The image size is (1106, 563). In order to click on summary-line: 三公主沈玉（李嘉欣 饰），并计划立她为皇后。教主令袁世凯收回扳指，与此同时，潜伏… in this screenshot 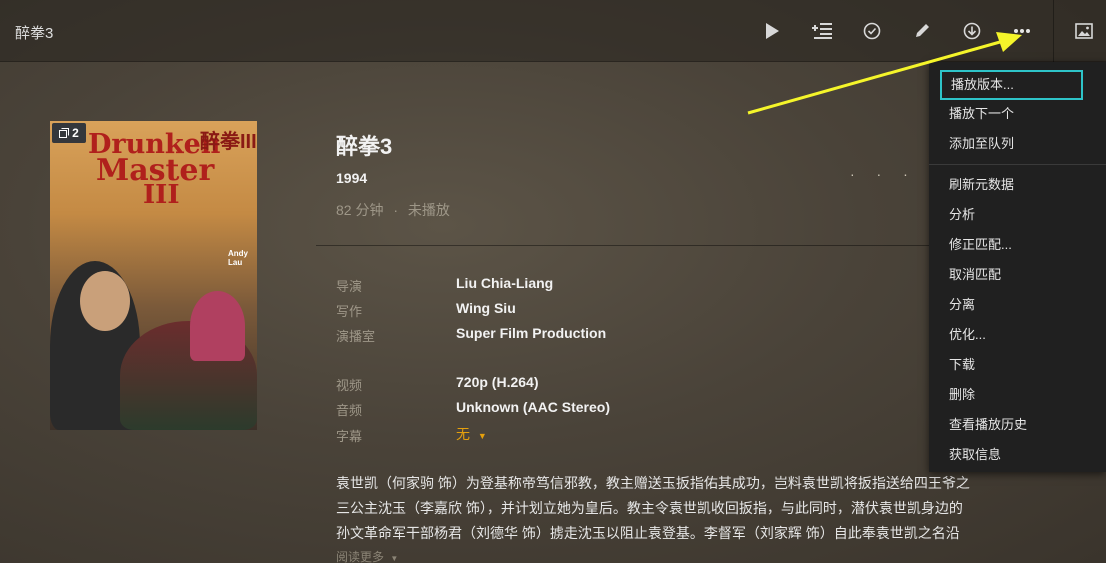, I will do `click(649, 508)`.